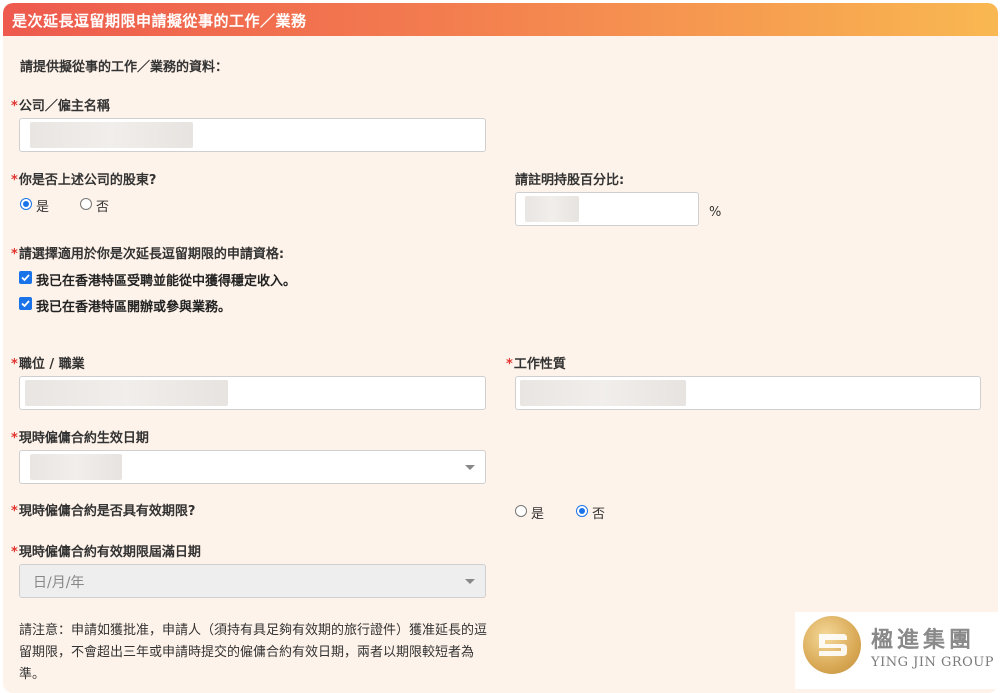 This screenshot has height=693, width=1005. What do you see at coordinates (26, 204) in the screenshot?
I see `shareholder-yes-radio` at bounding box center [26, 204].